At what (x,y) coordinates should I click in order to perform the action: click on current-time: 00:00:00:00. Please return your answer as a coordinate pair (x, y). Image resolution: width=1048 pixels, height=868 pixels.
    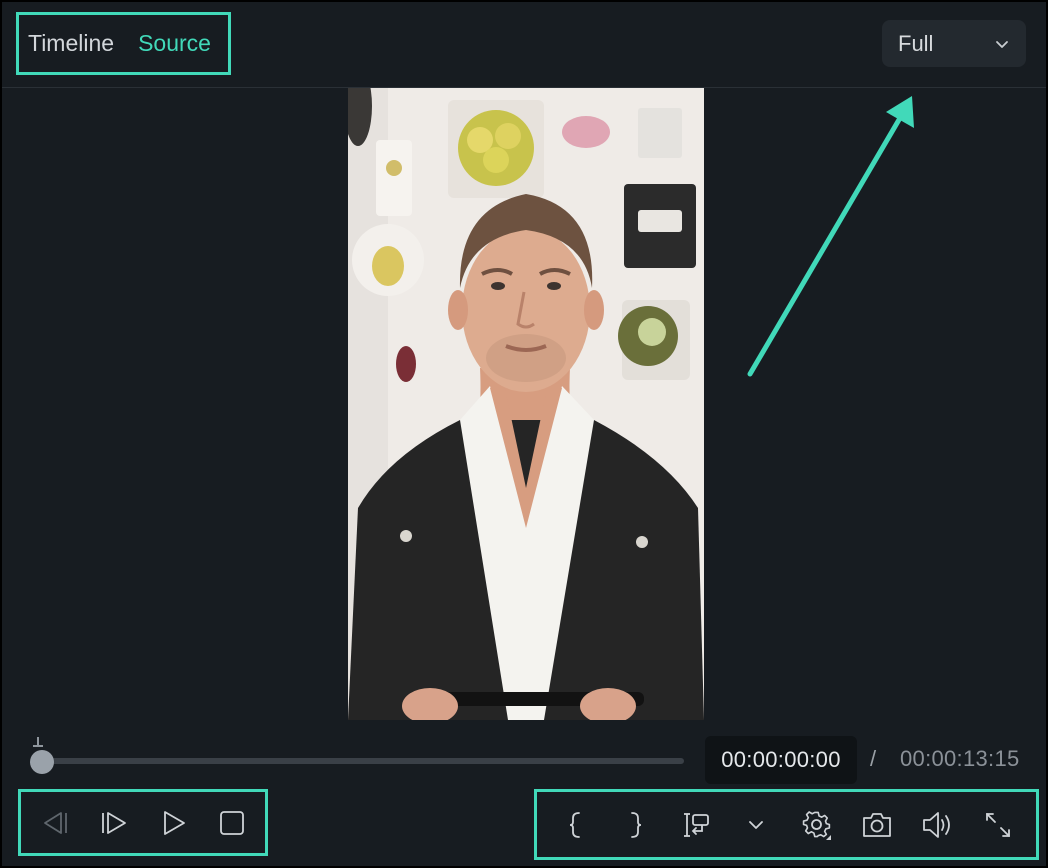
    Looking at the image, I should click on (781, 760).